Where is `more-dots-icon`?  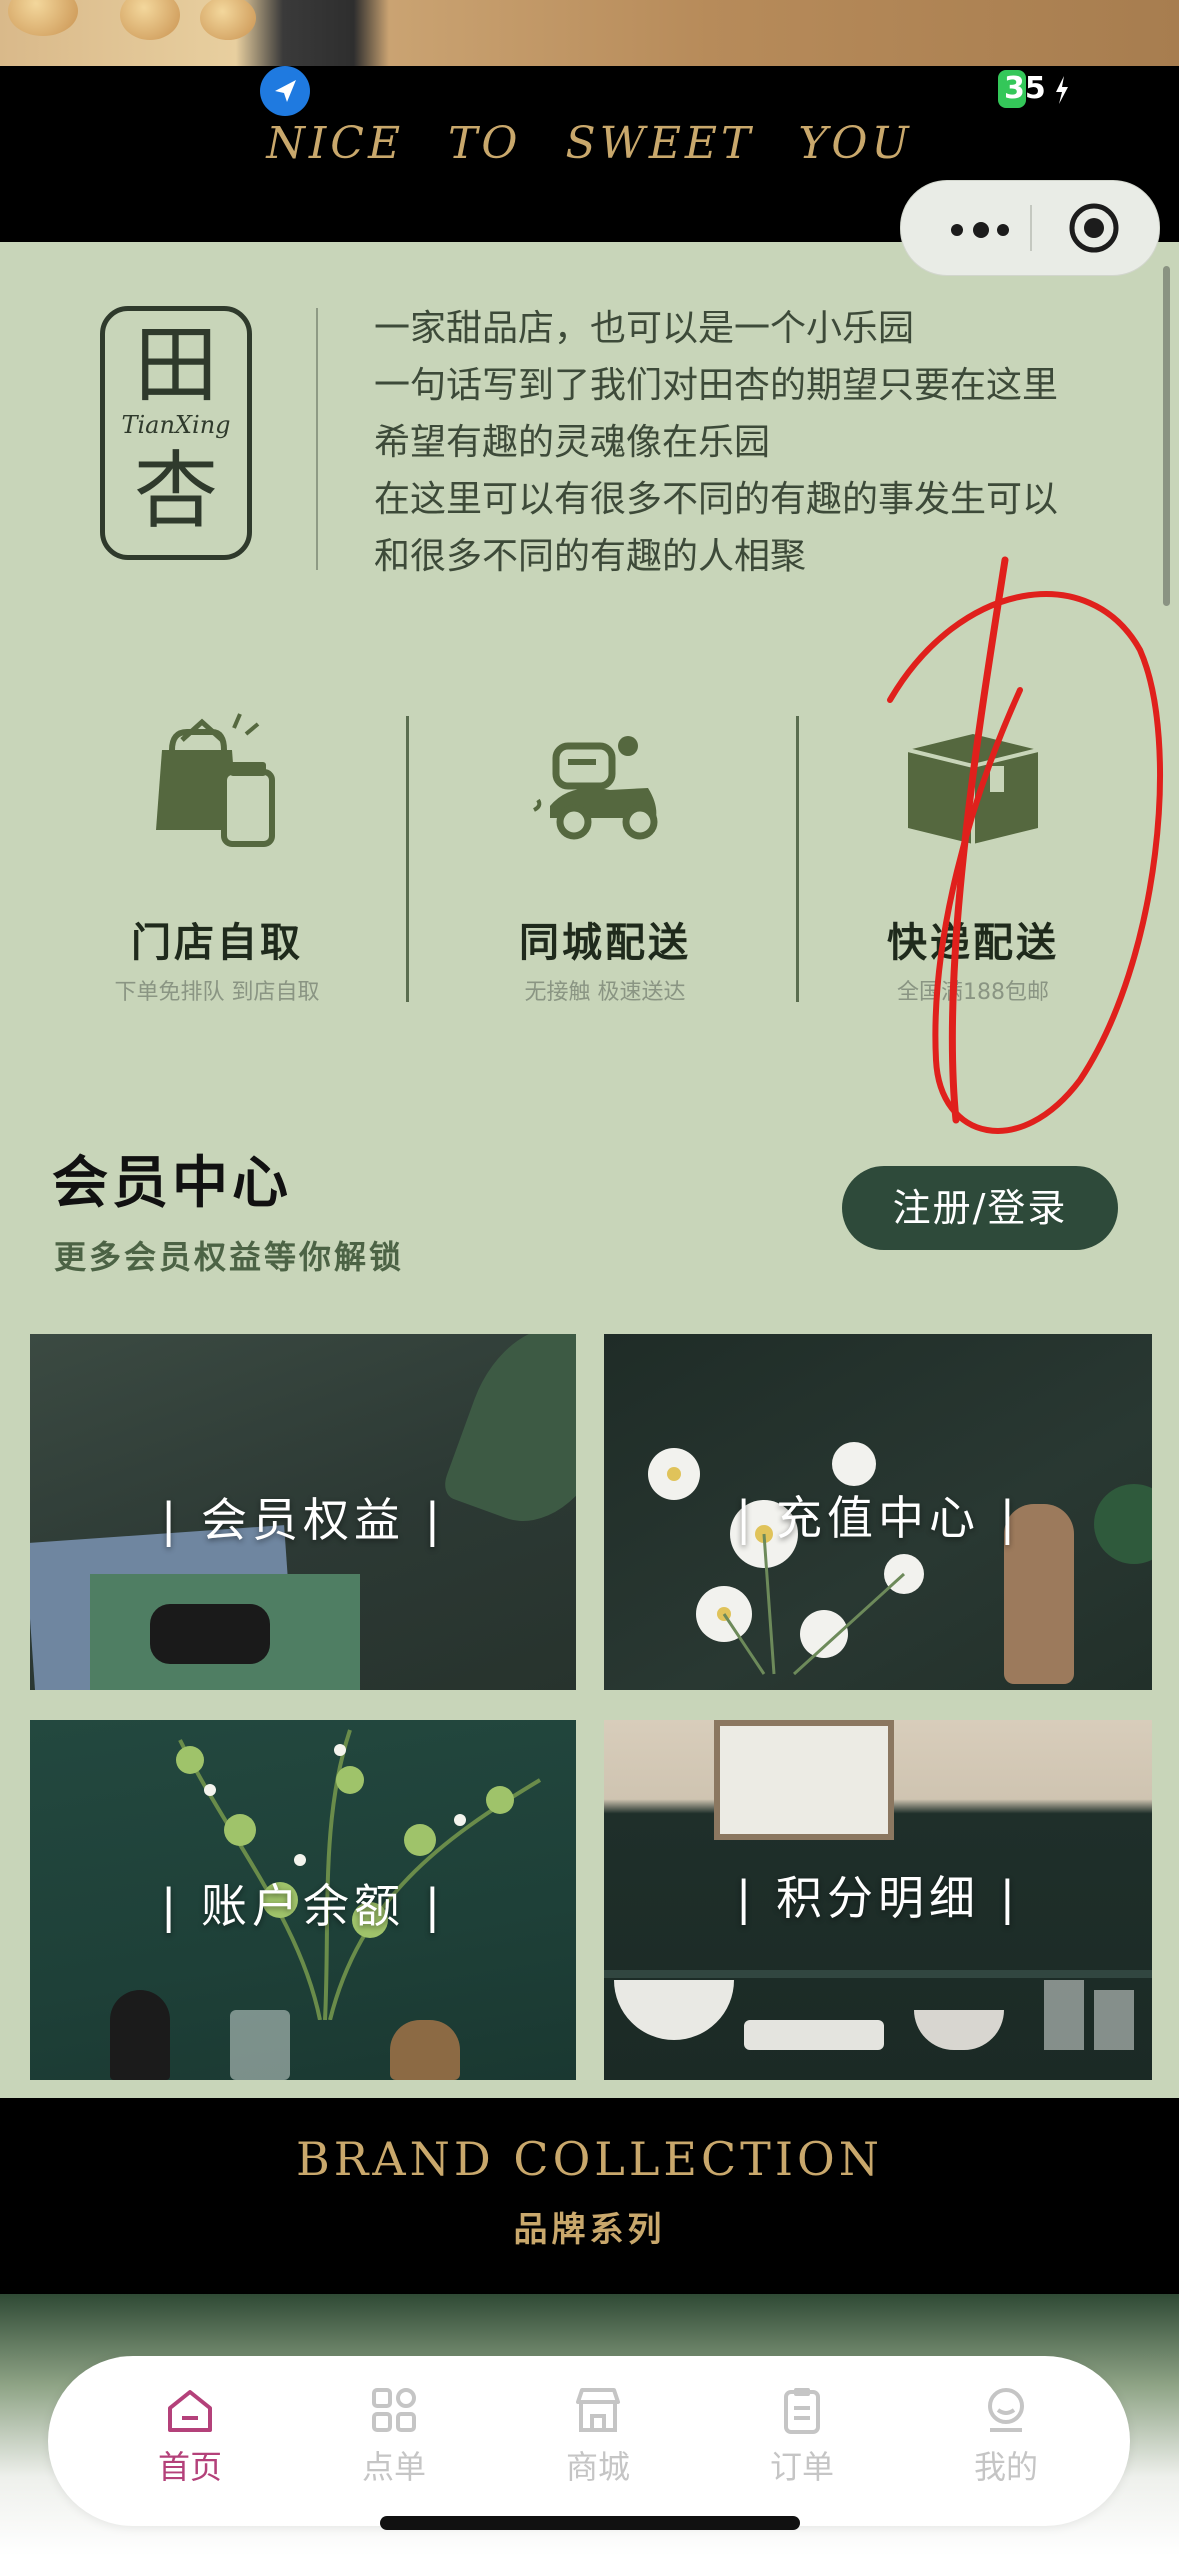 more-dots-icon is located at coordinates (984, 228).